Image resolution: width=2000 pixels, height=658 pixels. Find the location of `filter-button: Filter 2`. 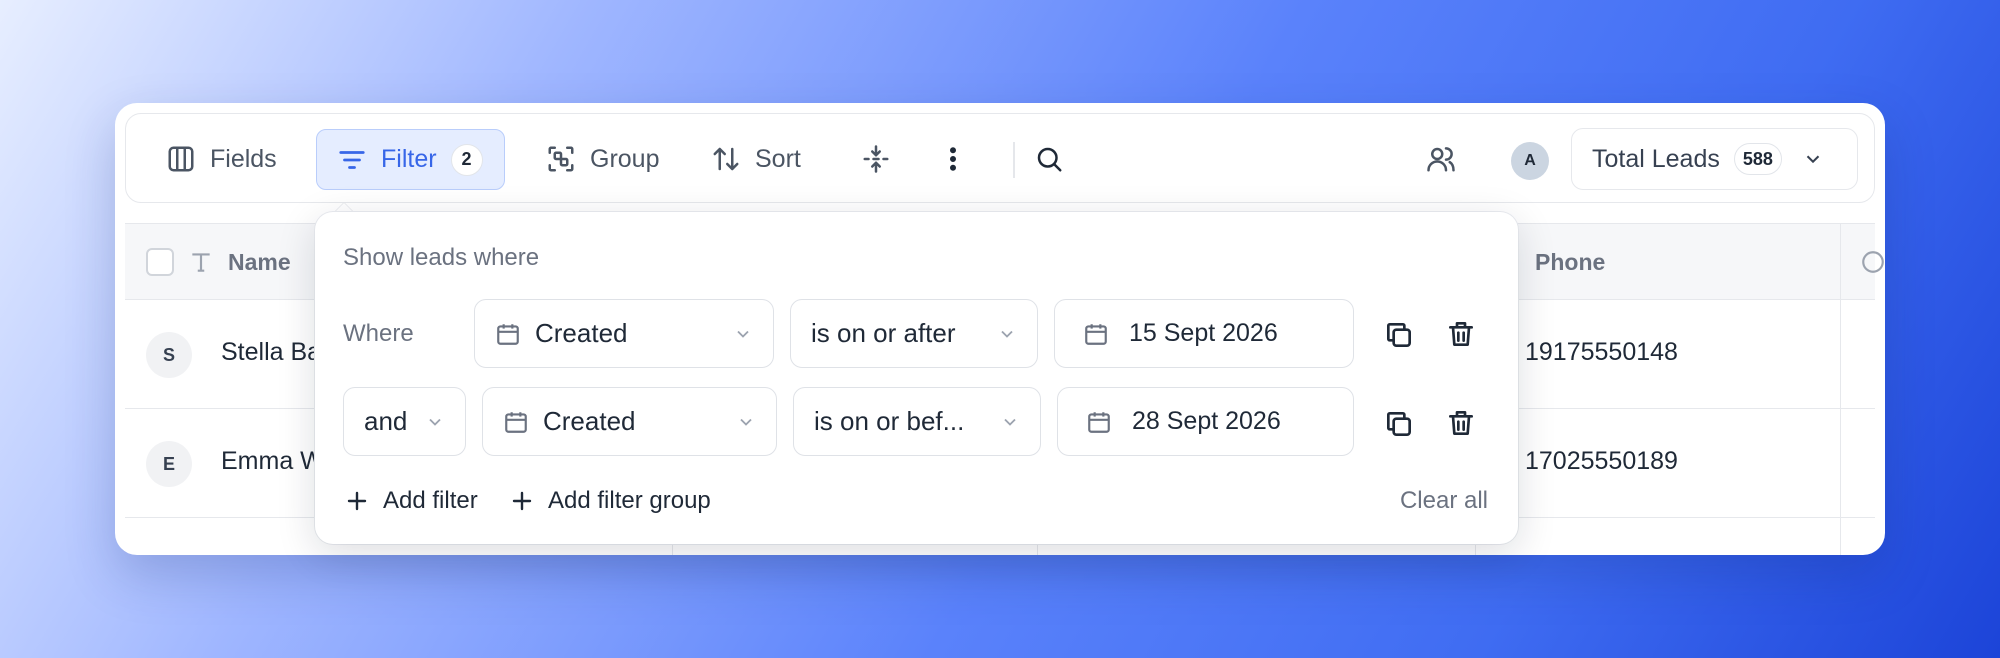

filter-button: Filter 2 is located at coordinates (410, 159).